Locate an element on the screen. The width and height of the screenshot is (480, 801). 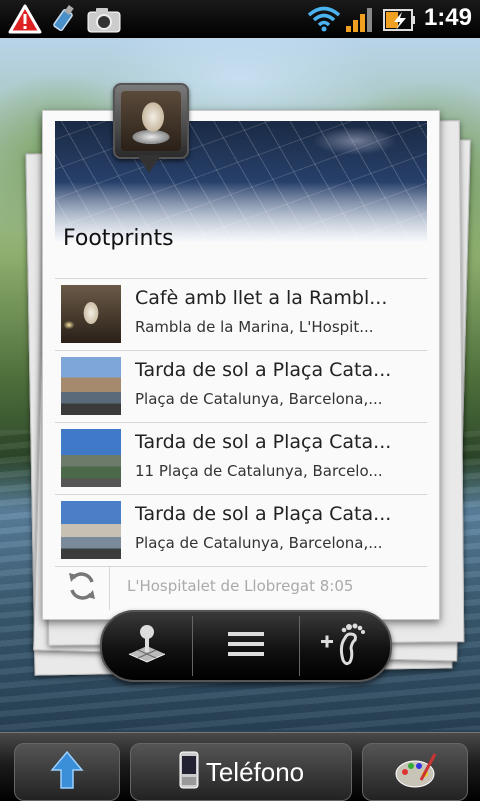
battery-charging-icon is located at coordinates (400, 21).